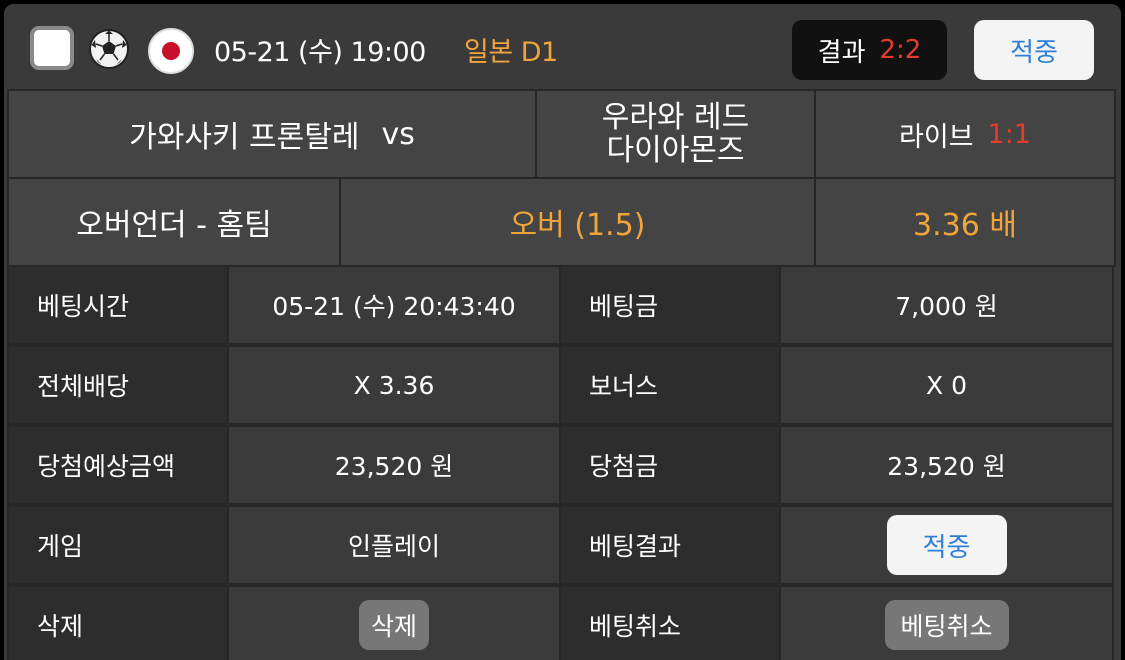 The width and height of the screenshot is (1125, 660). I want to click on detail-label: 당첨금, so click(670, 465).